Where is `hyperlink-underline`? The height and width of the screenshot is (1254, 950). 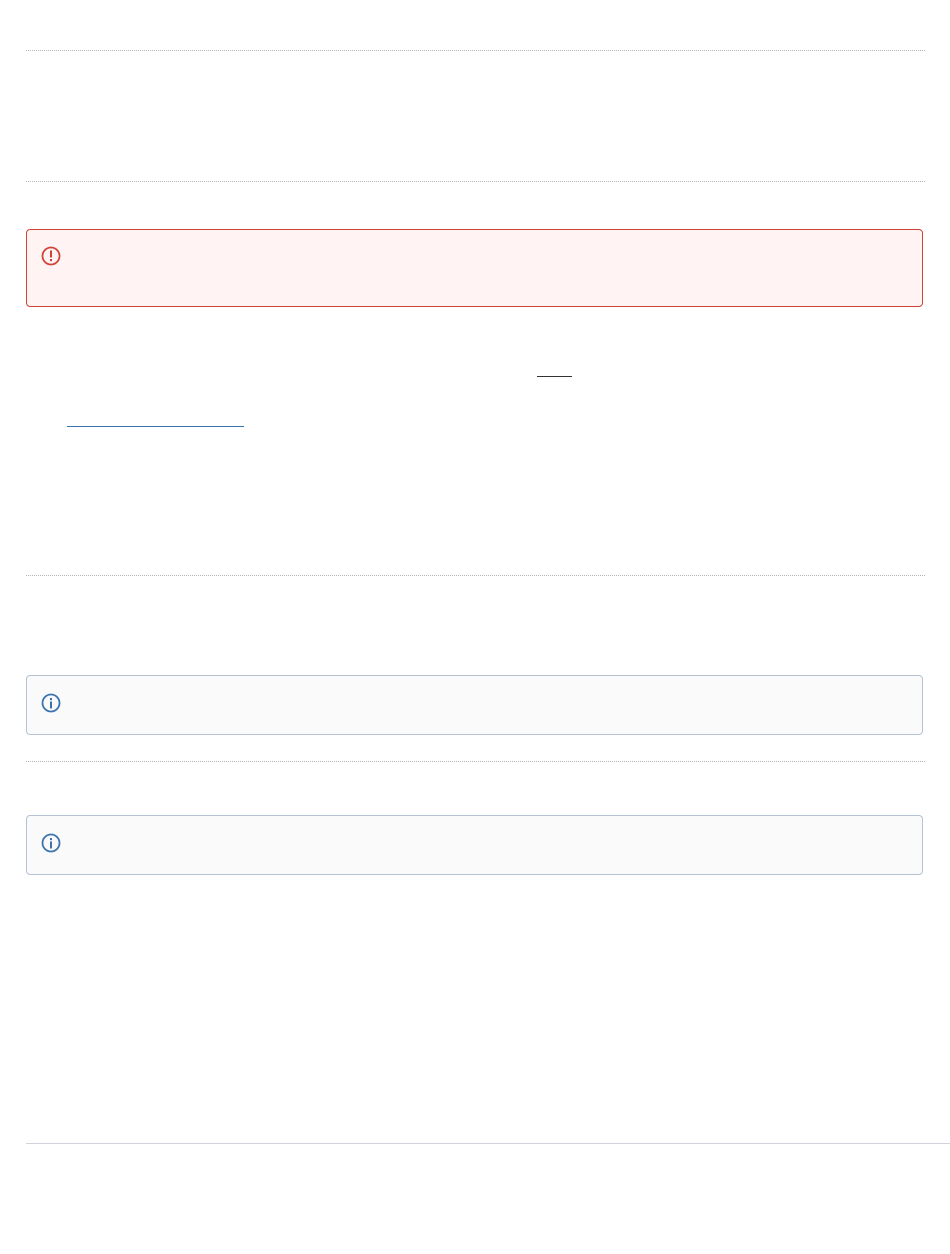 hyperlink-underline is located at coordinates (155, 426).